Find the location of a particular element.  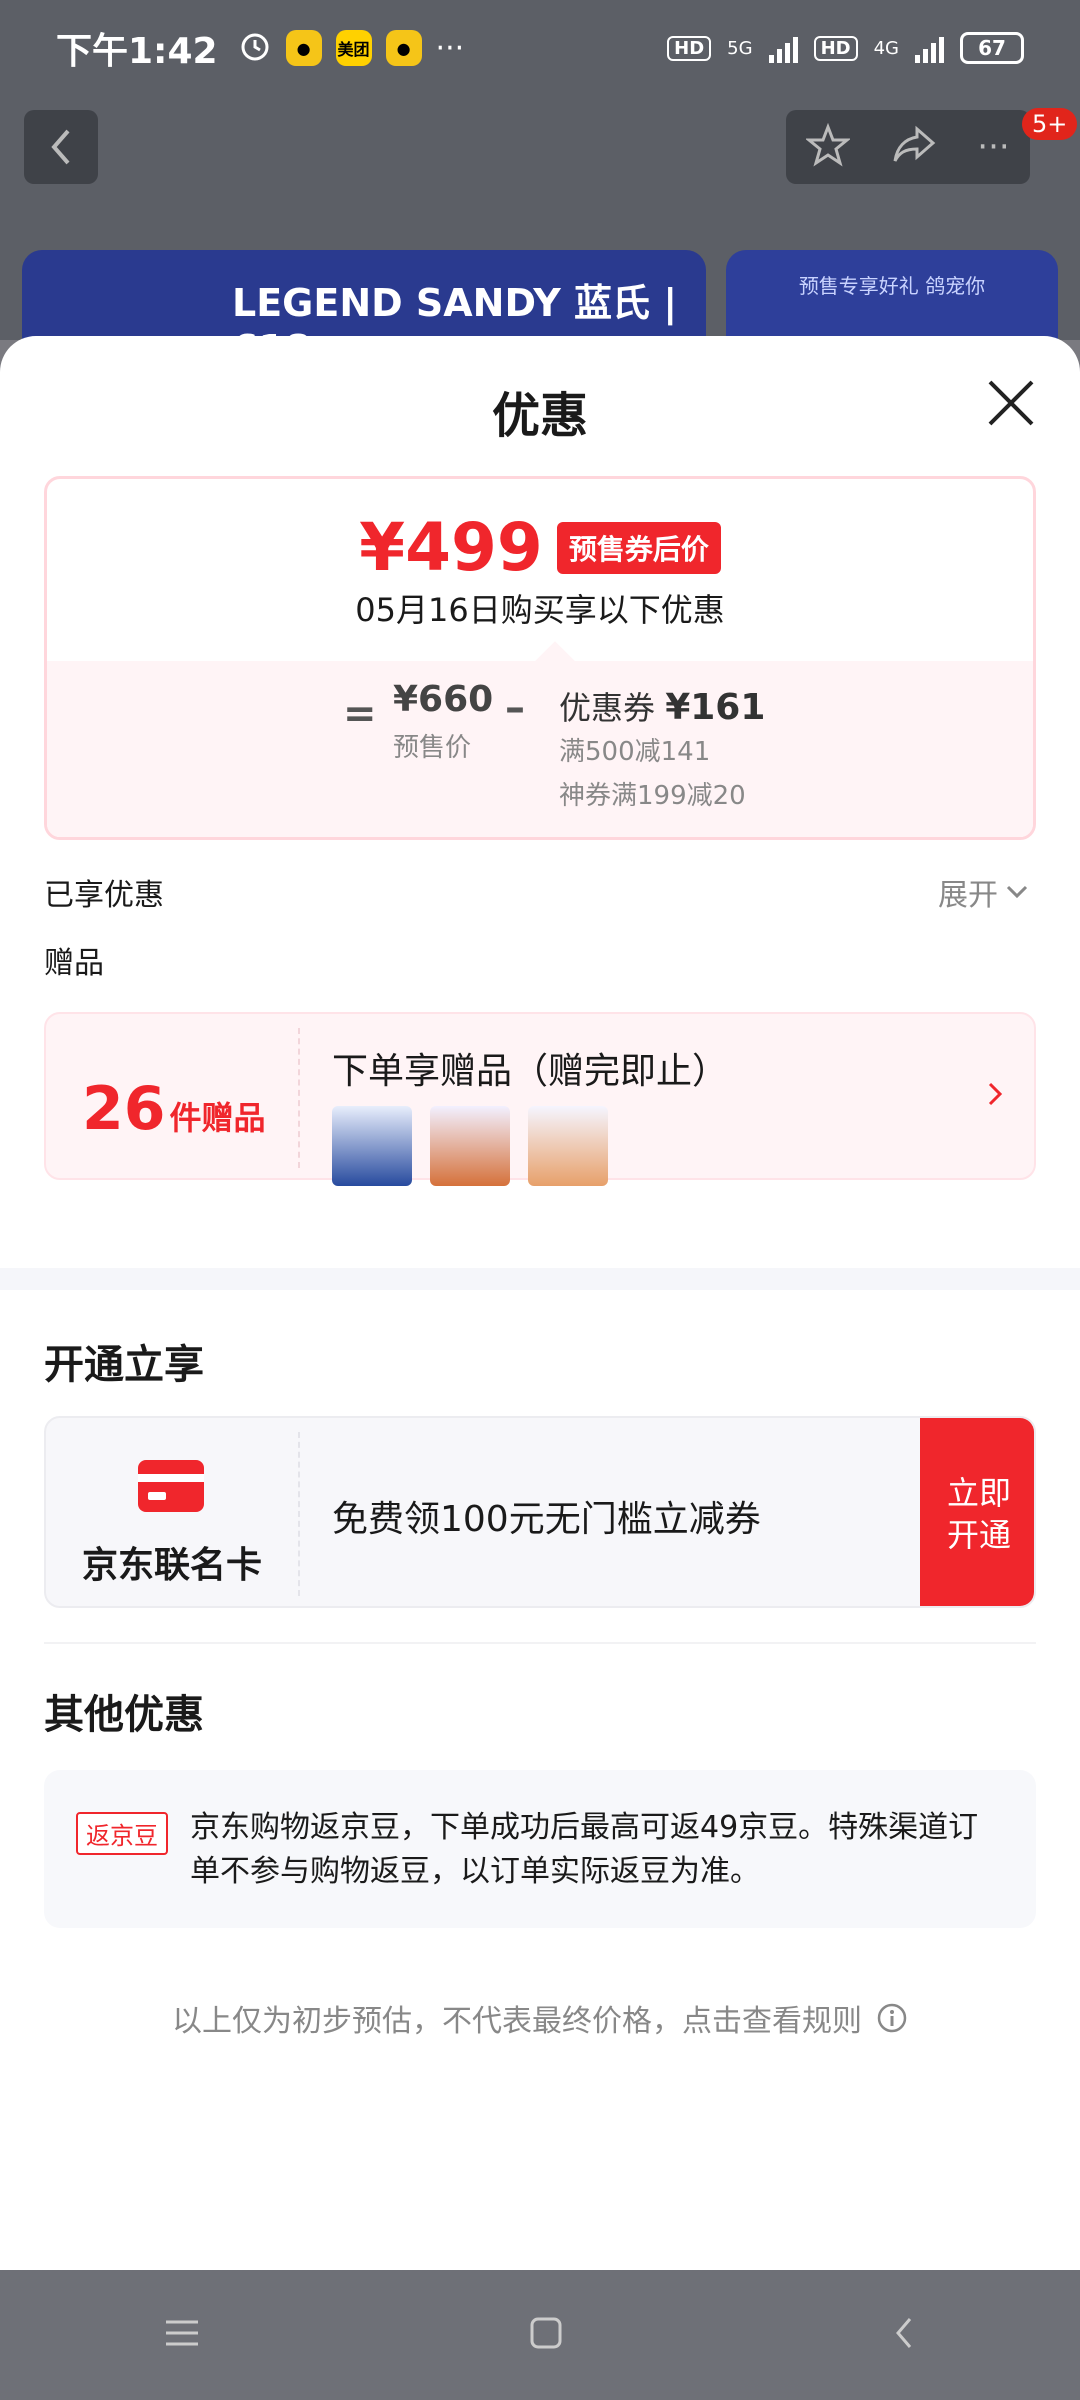

expand-label: 展开 is located at coordinates (968, 895).